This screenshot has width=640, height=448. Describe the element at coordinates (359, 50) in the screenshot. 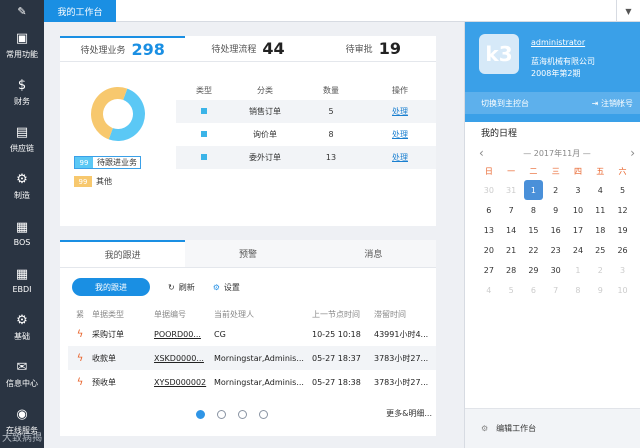

I see `stat-label: 待审批` at that location.